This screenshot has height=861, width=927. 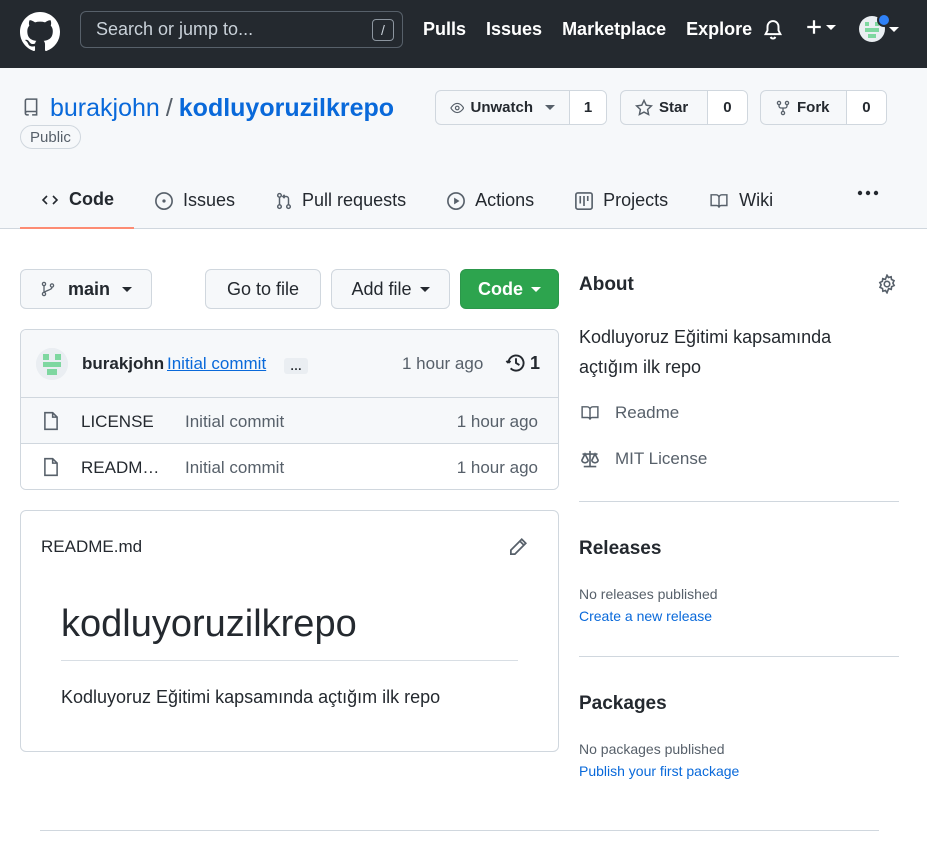 What do you see at coordinates (773, 30) in the screenshot?
I see `bell-icon` at bounding box center [773, 30].